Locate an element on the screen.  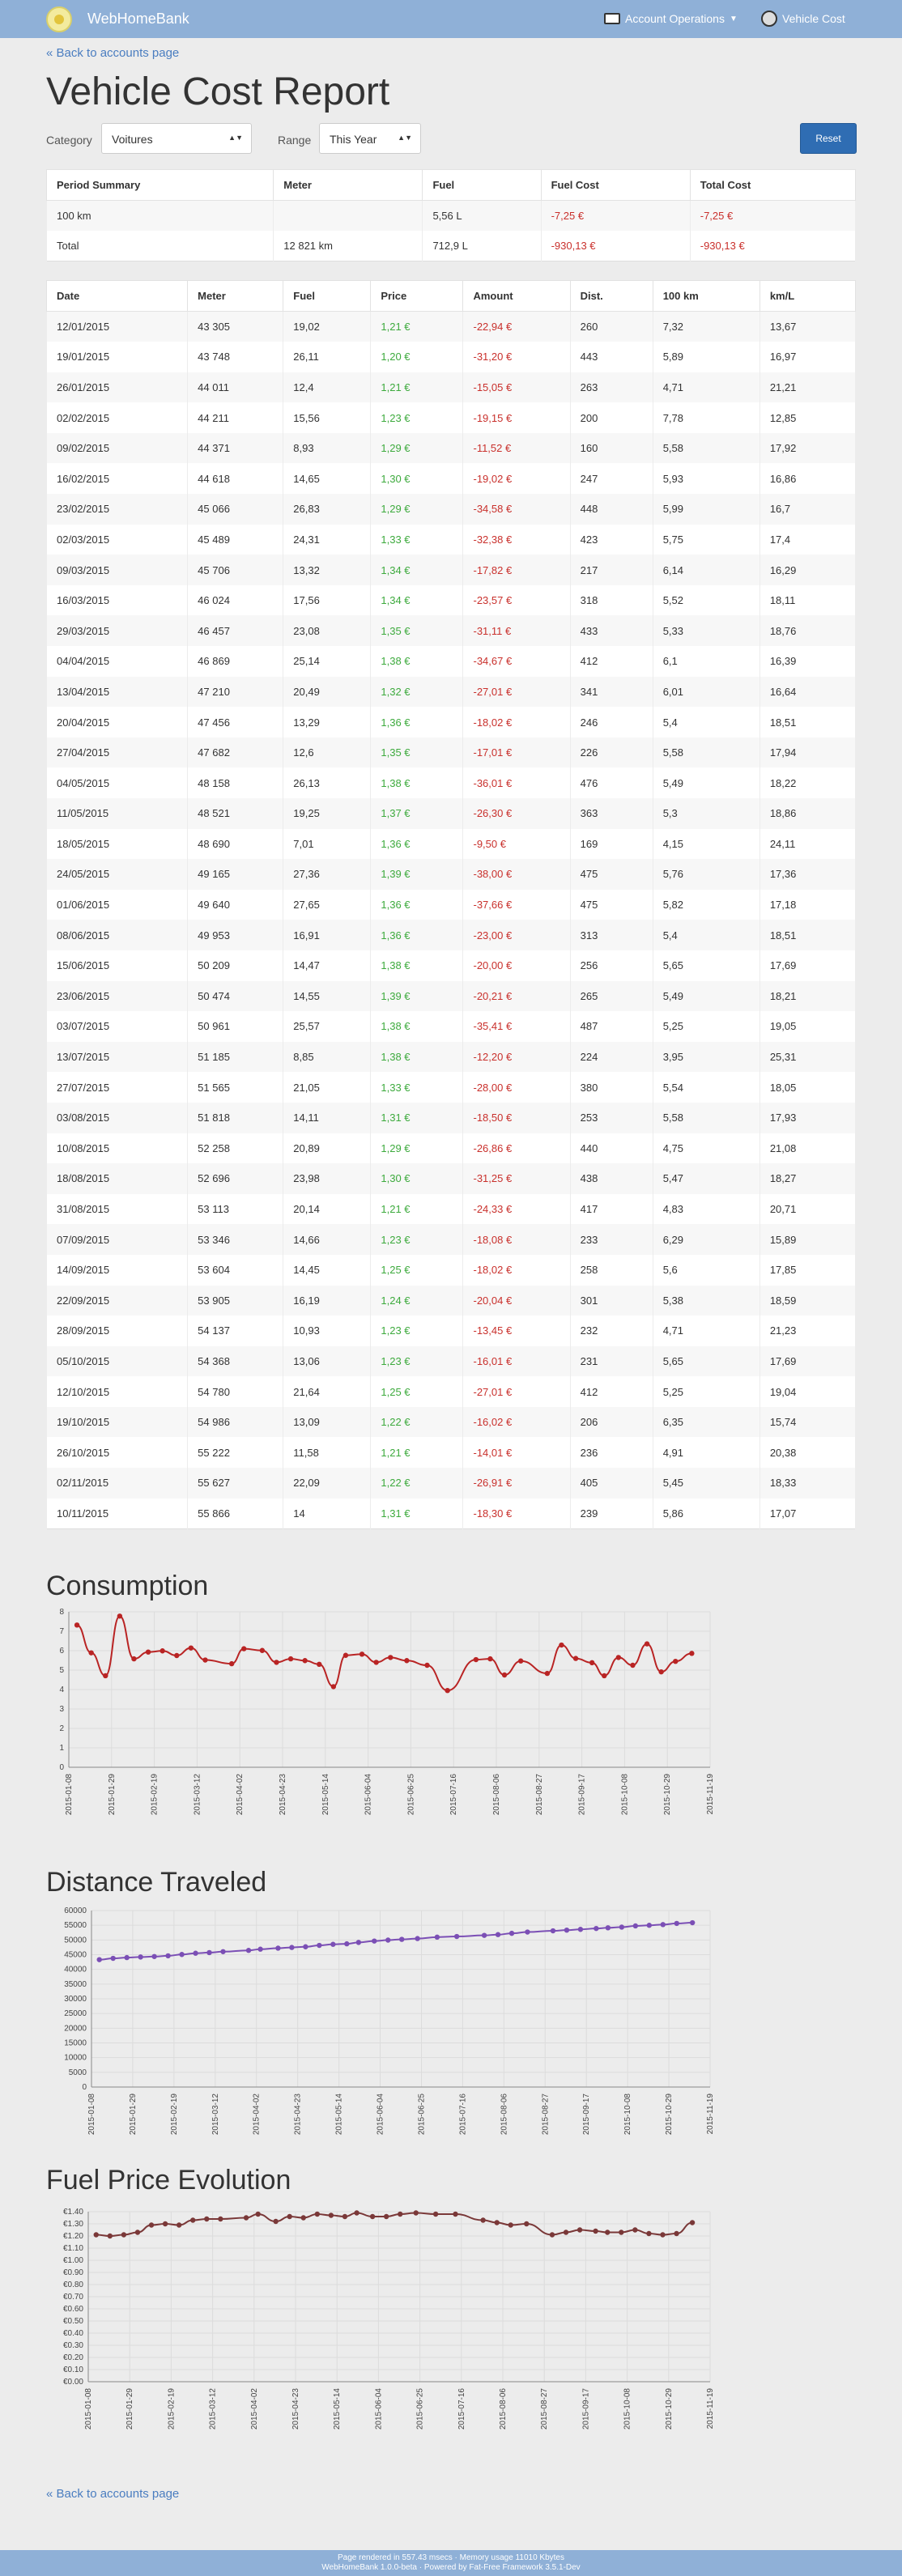
range-select: This Year ▲▼ is located at coordinates (370, 139).